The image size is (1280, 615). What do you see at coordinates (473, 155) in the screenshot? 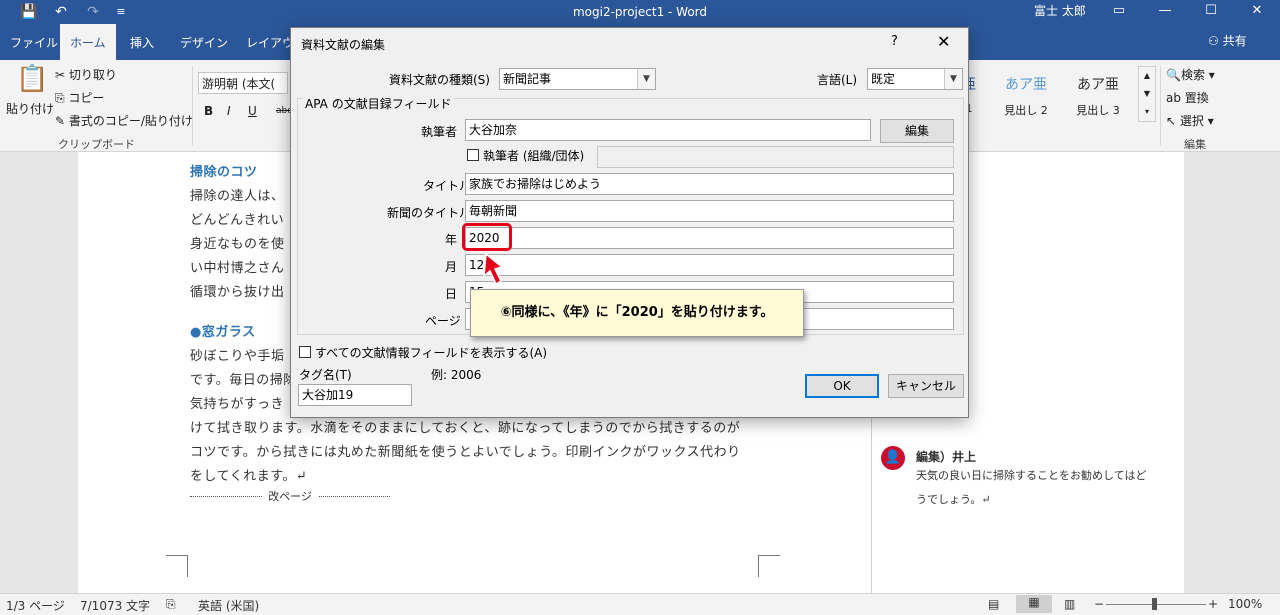
I see `corporate-author-checkbox` at bounding box center [473, 155].